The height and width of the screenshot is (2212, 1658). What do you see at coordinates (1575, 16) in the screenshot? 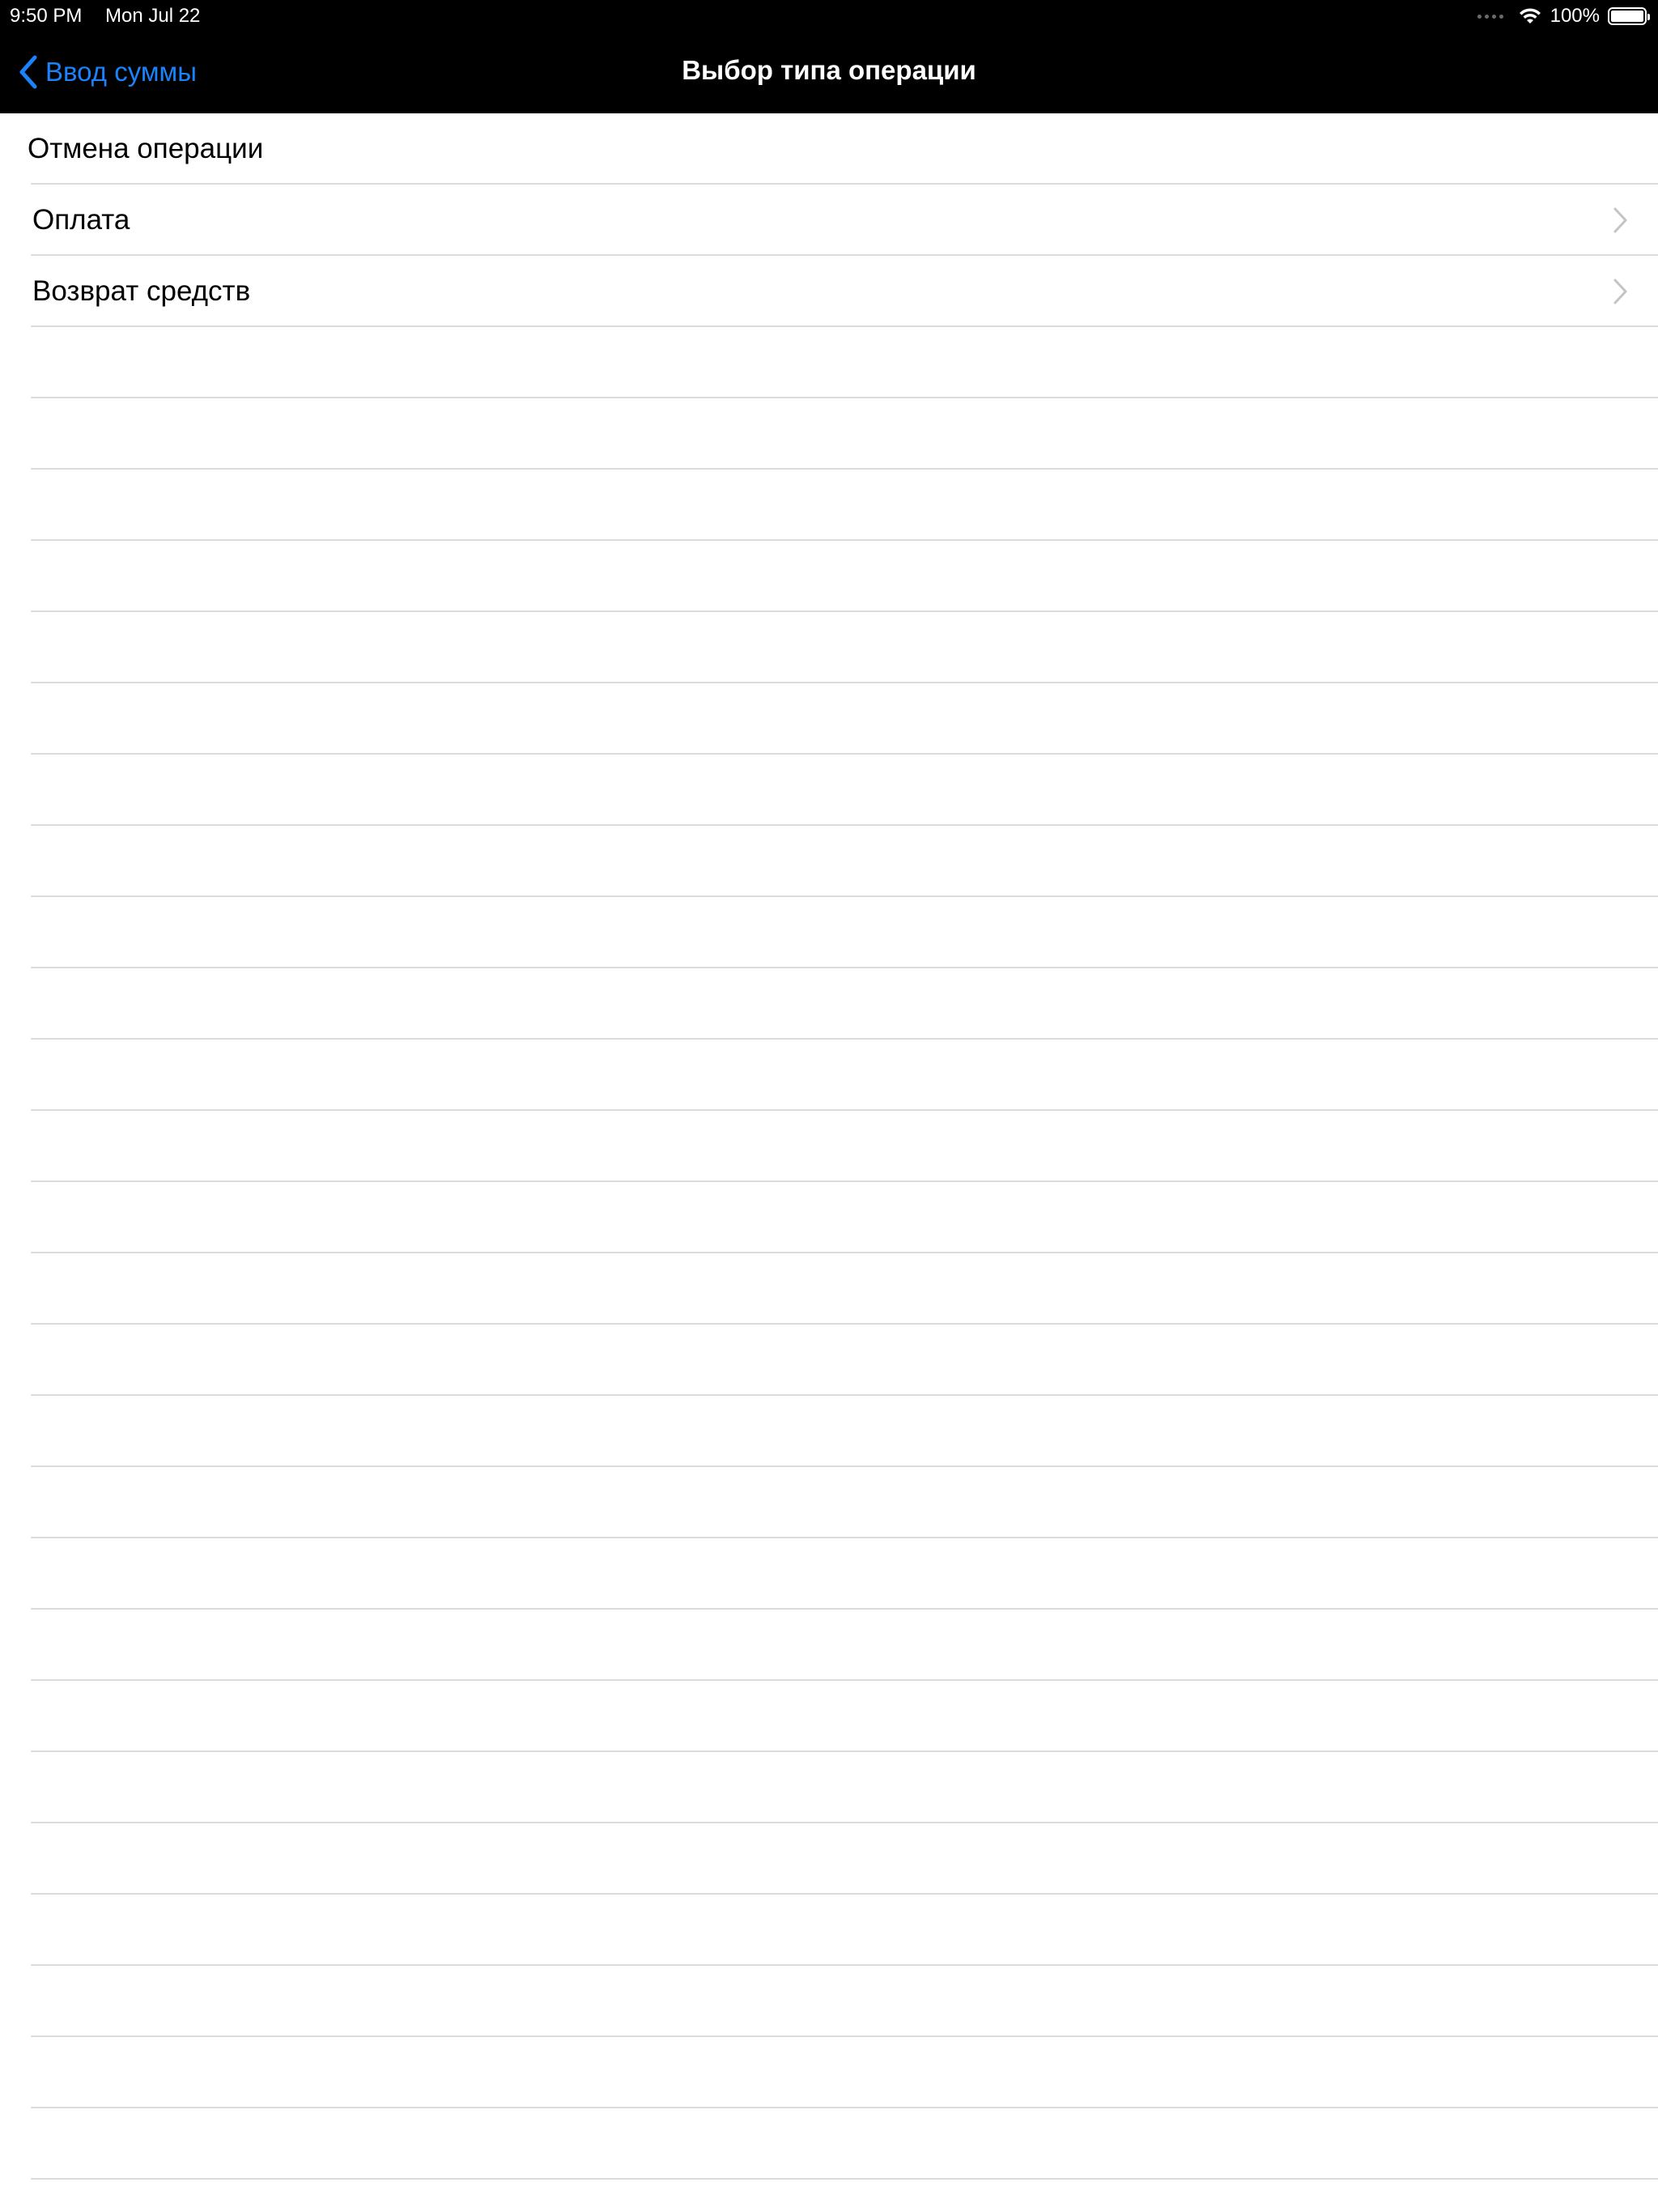
I see `battery-percent: 100%` at bounding box center [1575, 16].